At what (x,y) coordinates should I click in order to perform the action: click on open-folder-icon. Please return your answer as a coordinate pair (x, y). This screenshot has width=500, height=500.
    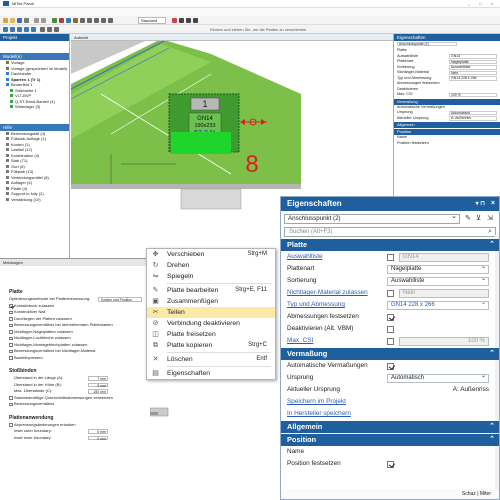
    Looking at the image, I should click on (12, 20).